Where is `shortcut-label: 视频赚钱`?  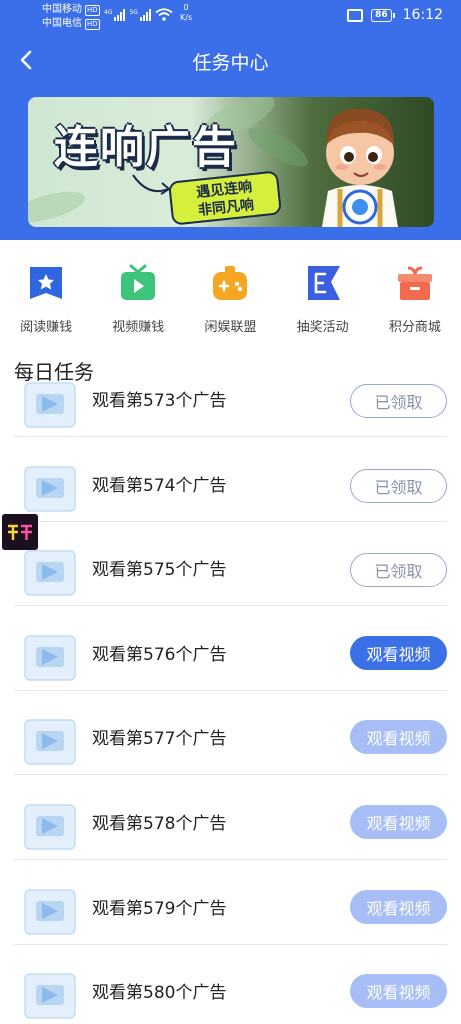
shortcut-label: 视频赚钱 is located at coordinates (138, 327).